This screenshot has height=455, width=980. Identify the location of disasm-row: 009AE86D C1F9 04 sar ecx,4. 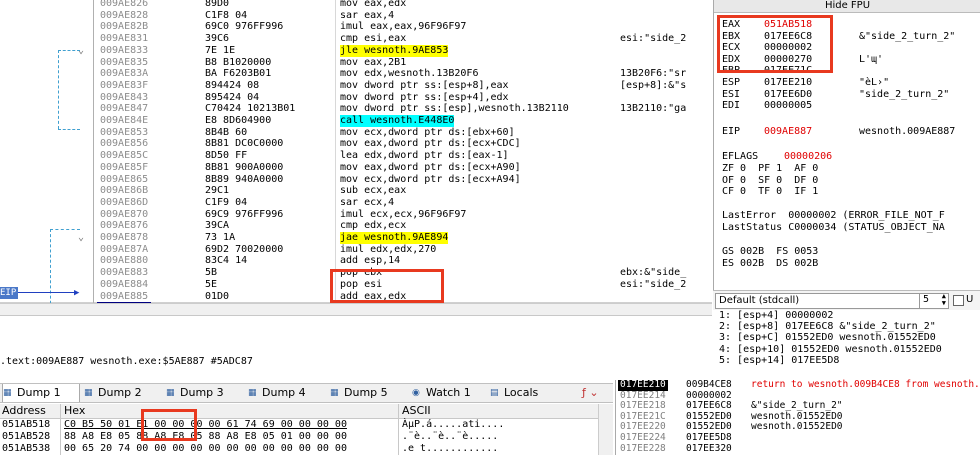
(356, 203).